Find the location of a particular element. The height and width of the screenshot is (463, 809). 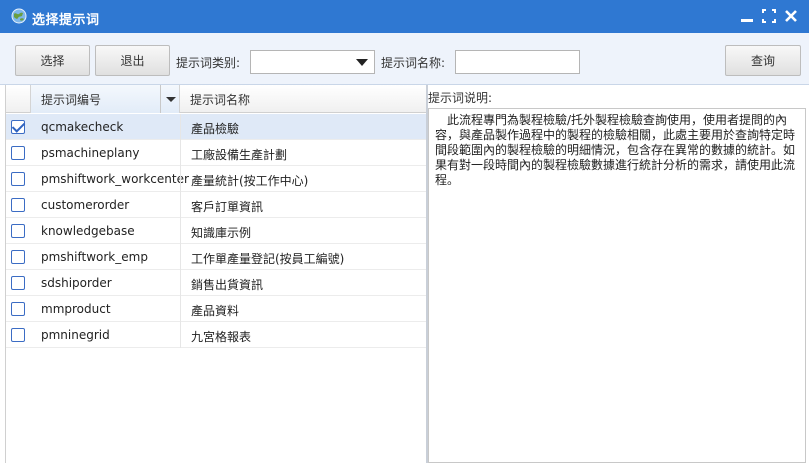

window-titlebar: 选择提示词 is located at coordinates (404, 16).